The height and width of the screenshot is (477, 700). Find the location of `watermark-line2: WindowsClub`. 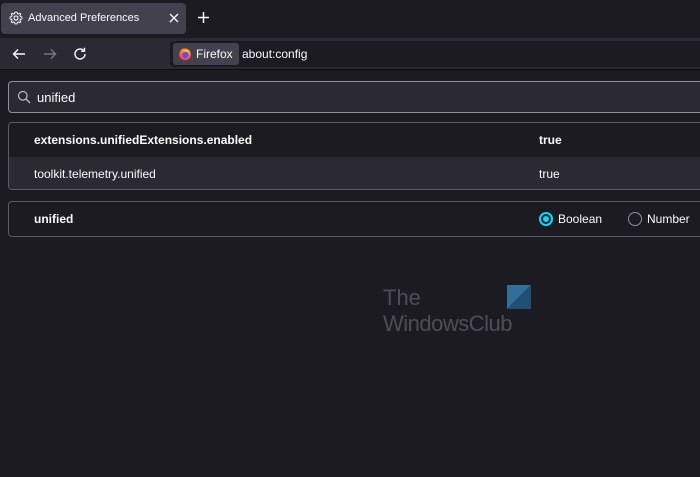

watermark-line2: WindowsClub is located at coordinates (448, 323).